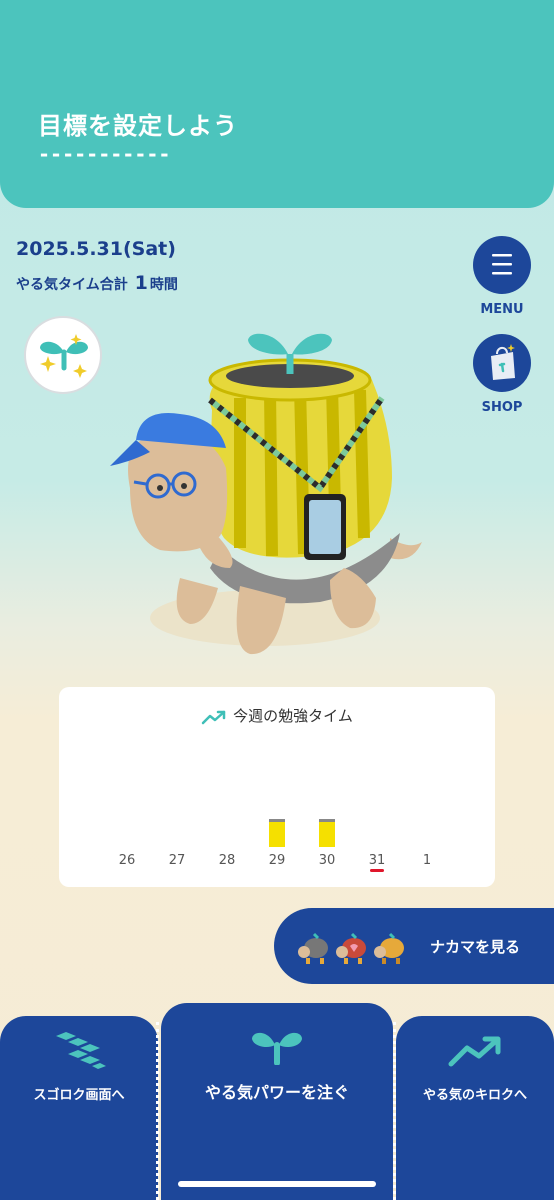 The image size is (554, 1200). What do you see at coordinates (474, 1051) in the screenshot?
I see `trend-up-icon` at bounding box center [474, 1051].